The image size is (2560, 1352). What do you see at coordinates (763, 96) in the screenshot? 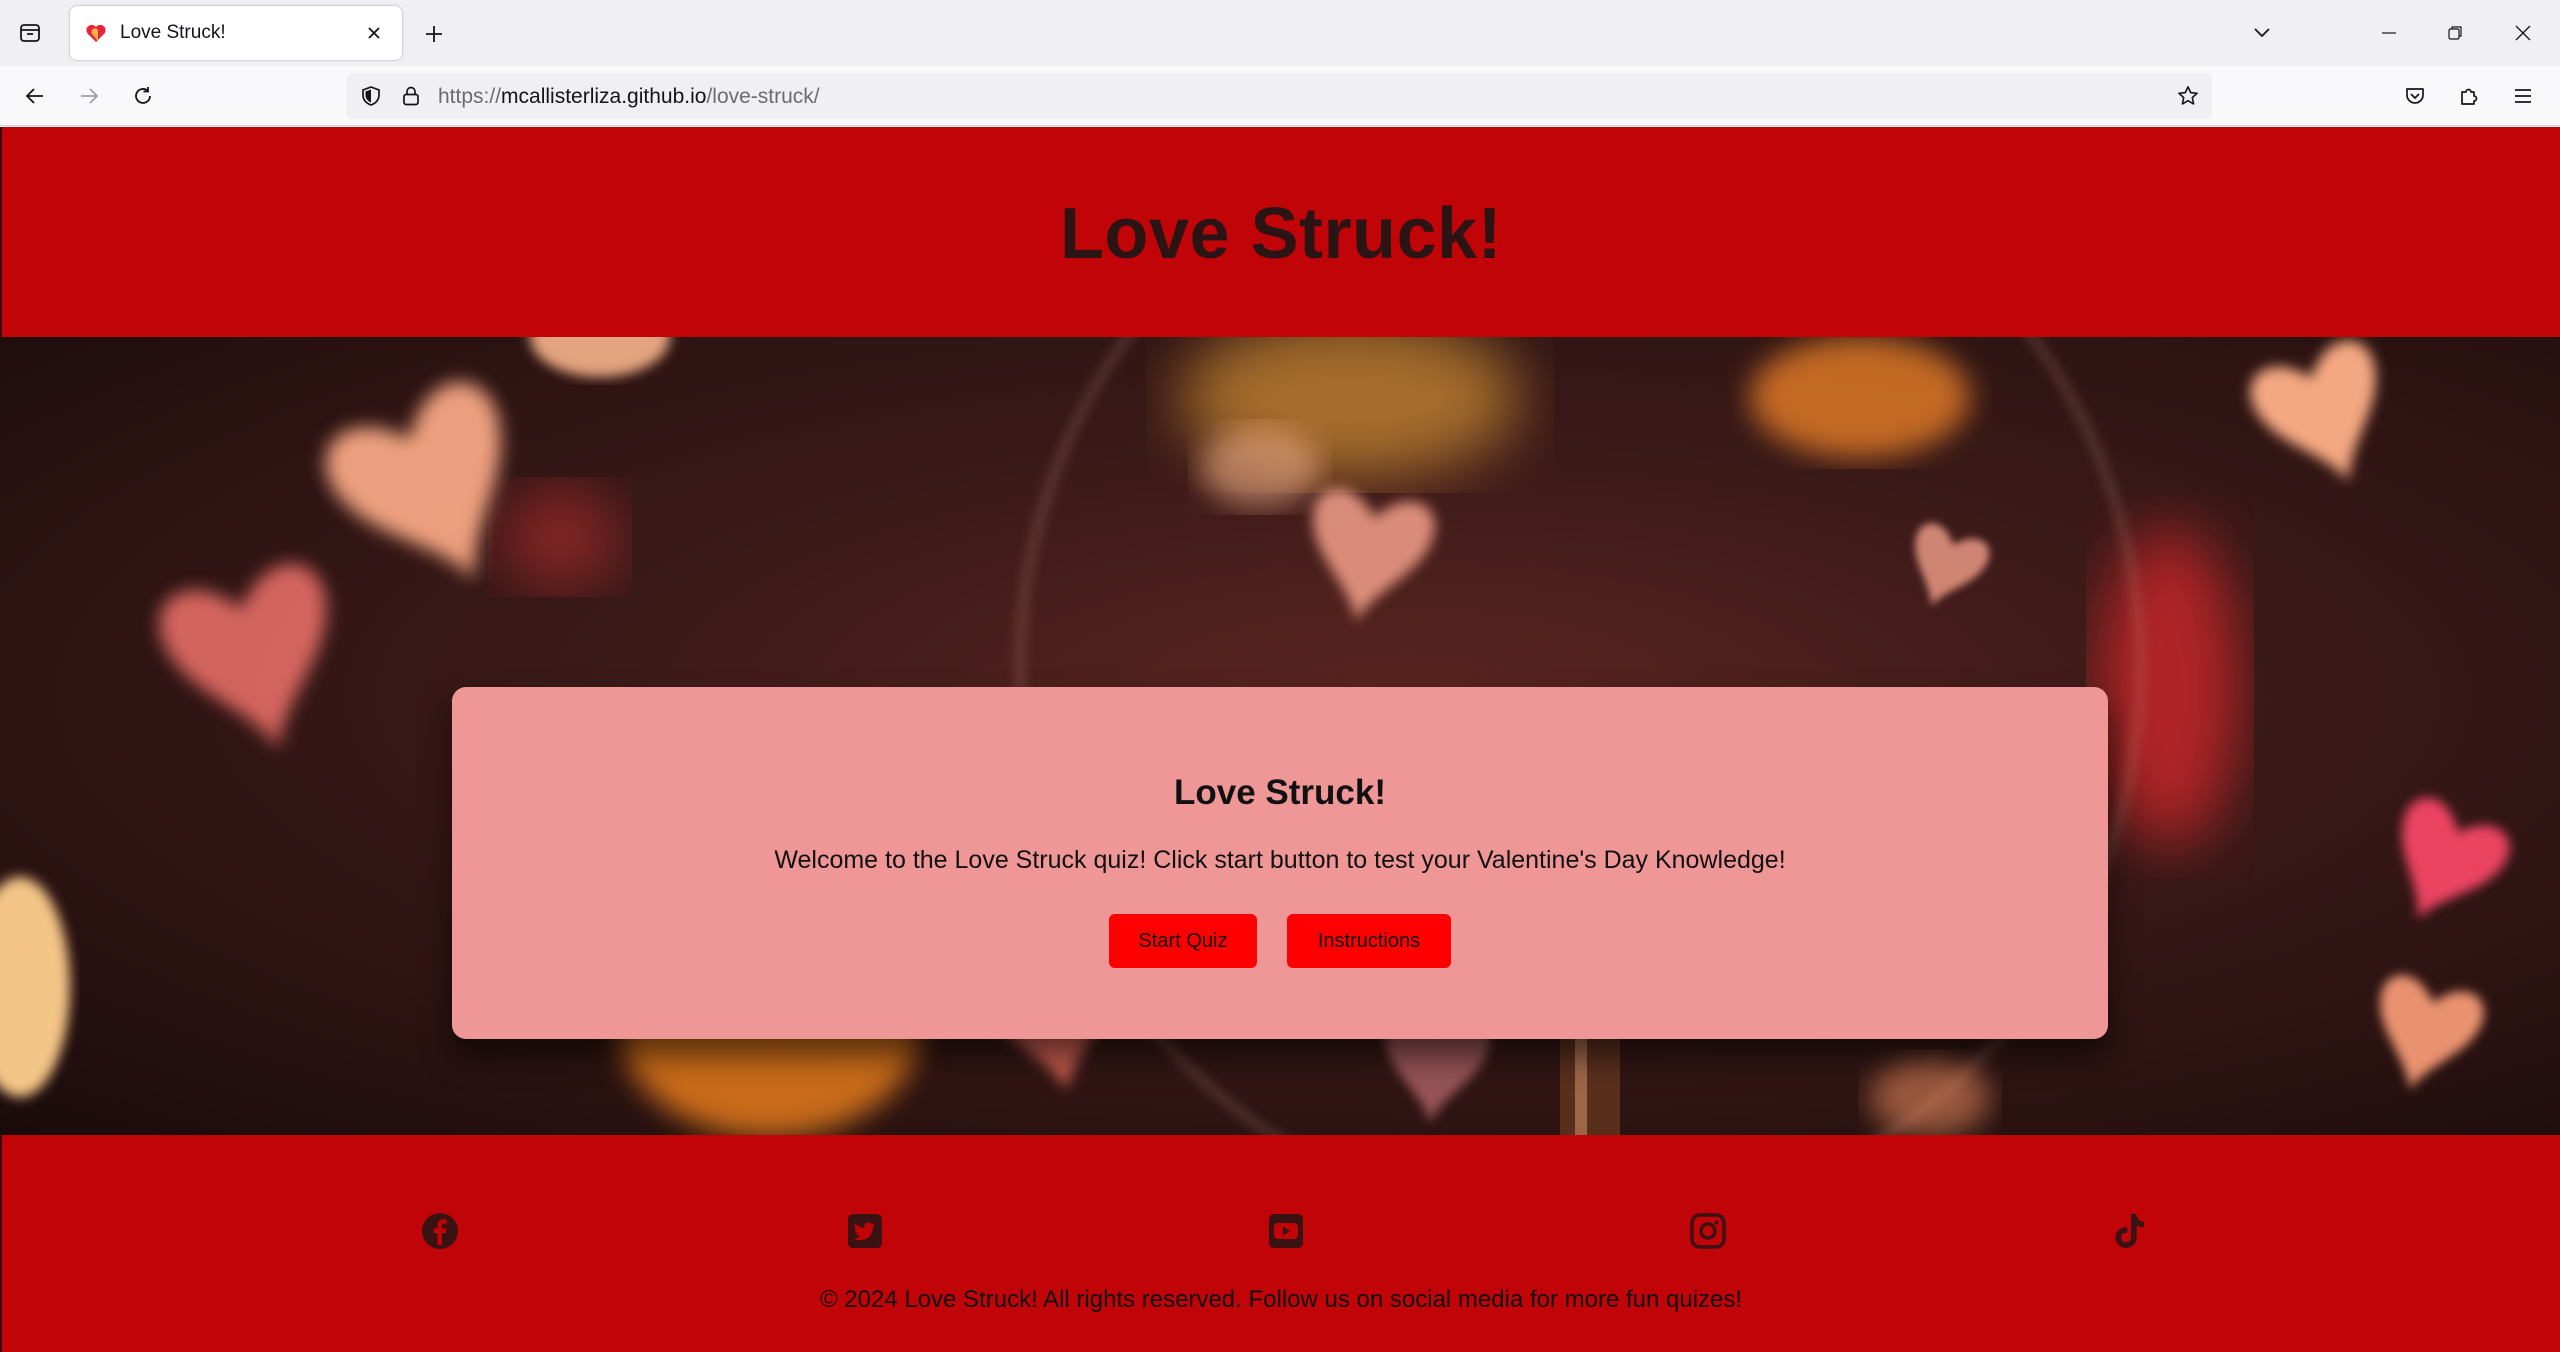
I see `url-path: /love-struck/` at bounding box center [763, 96].